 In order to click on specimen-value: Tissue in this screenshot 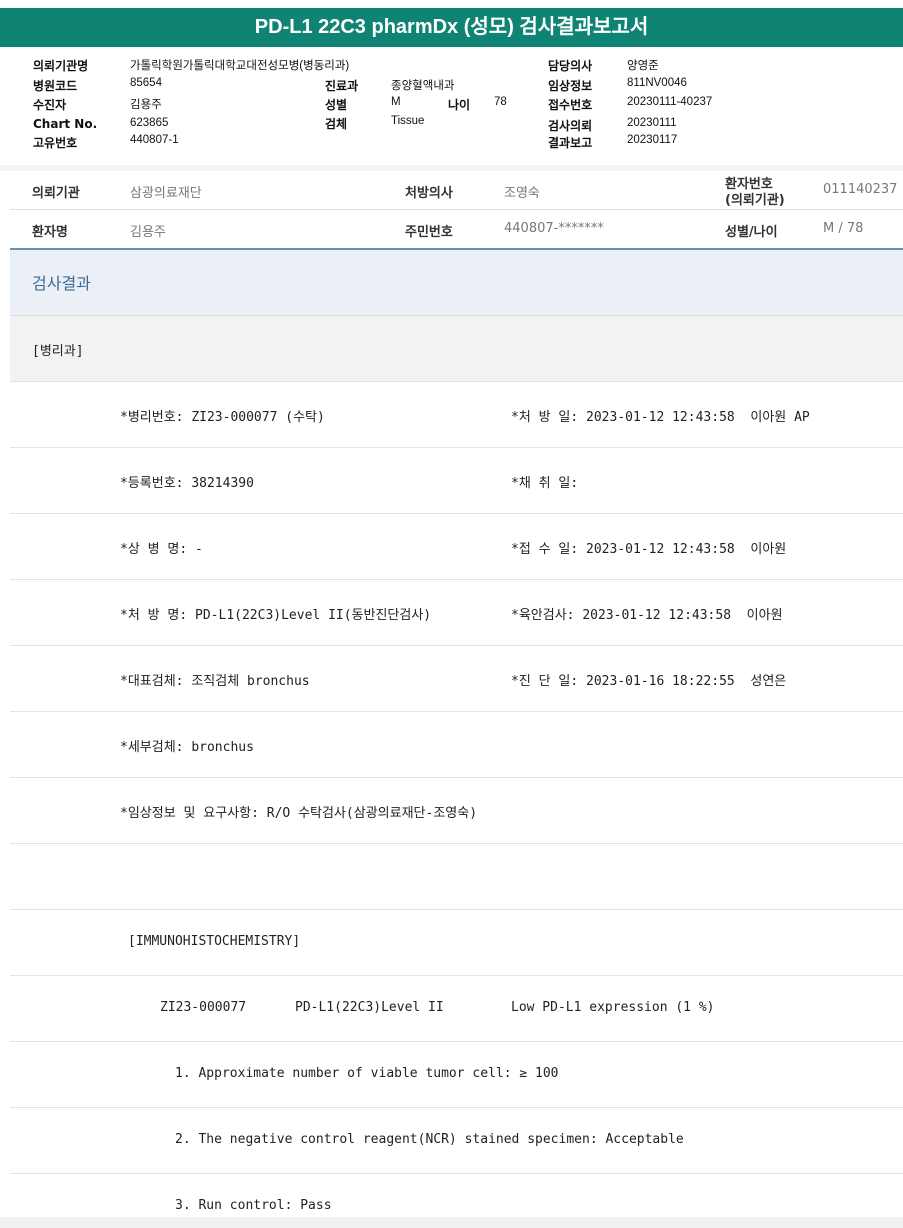, I will do `click(408, 121)`.